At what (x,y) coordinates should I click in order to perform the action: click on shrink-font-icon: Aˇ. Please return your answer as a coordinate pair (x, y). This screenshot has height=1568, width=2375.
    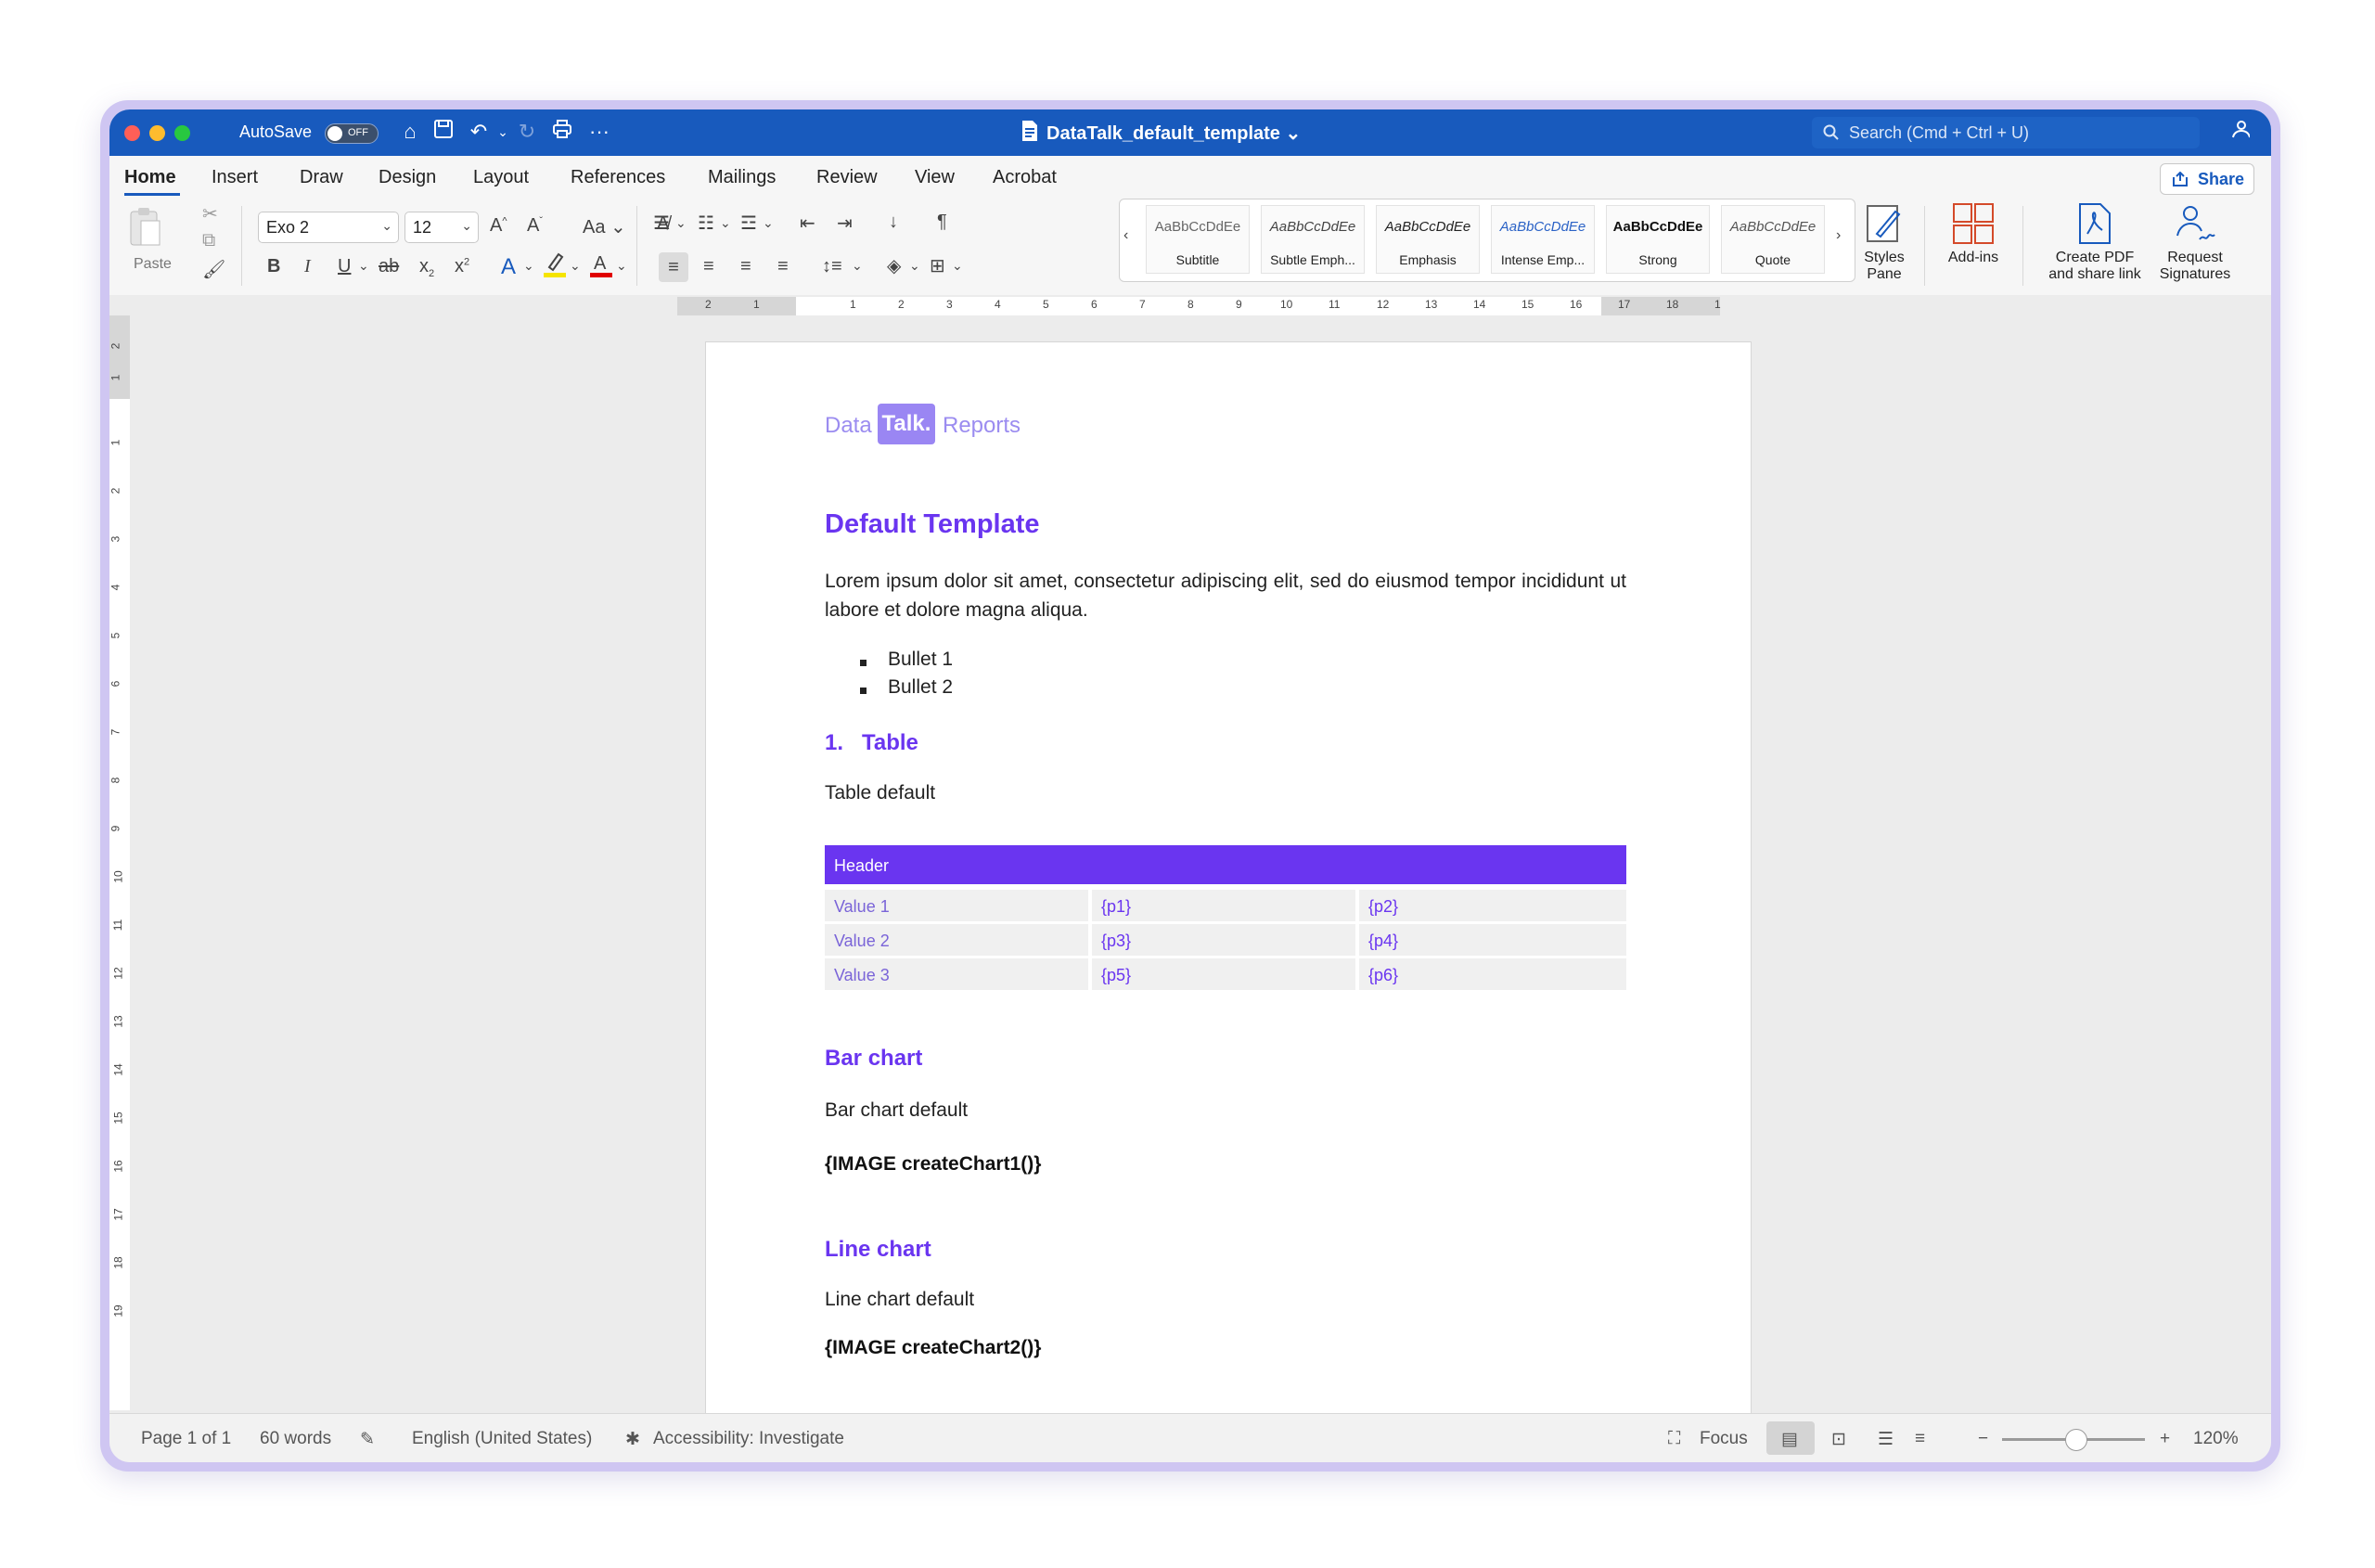
    Looking at the image, I should click on (535, 226).